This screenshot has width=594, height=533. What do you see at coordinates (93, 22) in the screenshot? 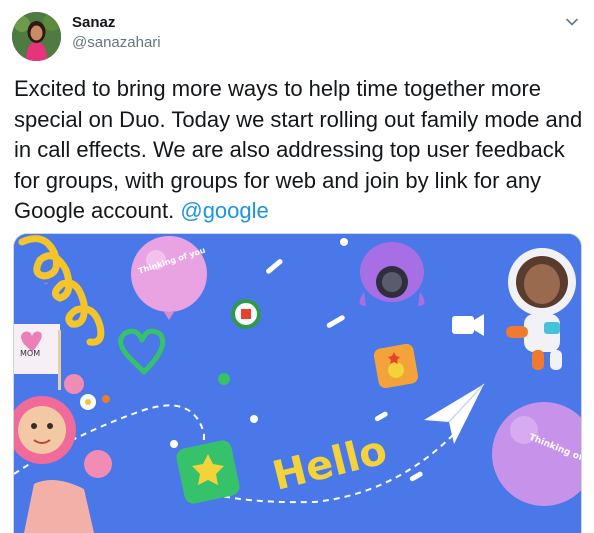
I see `author-name: Sanaz` at bounding box center [93, 22].